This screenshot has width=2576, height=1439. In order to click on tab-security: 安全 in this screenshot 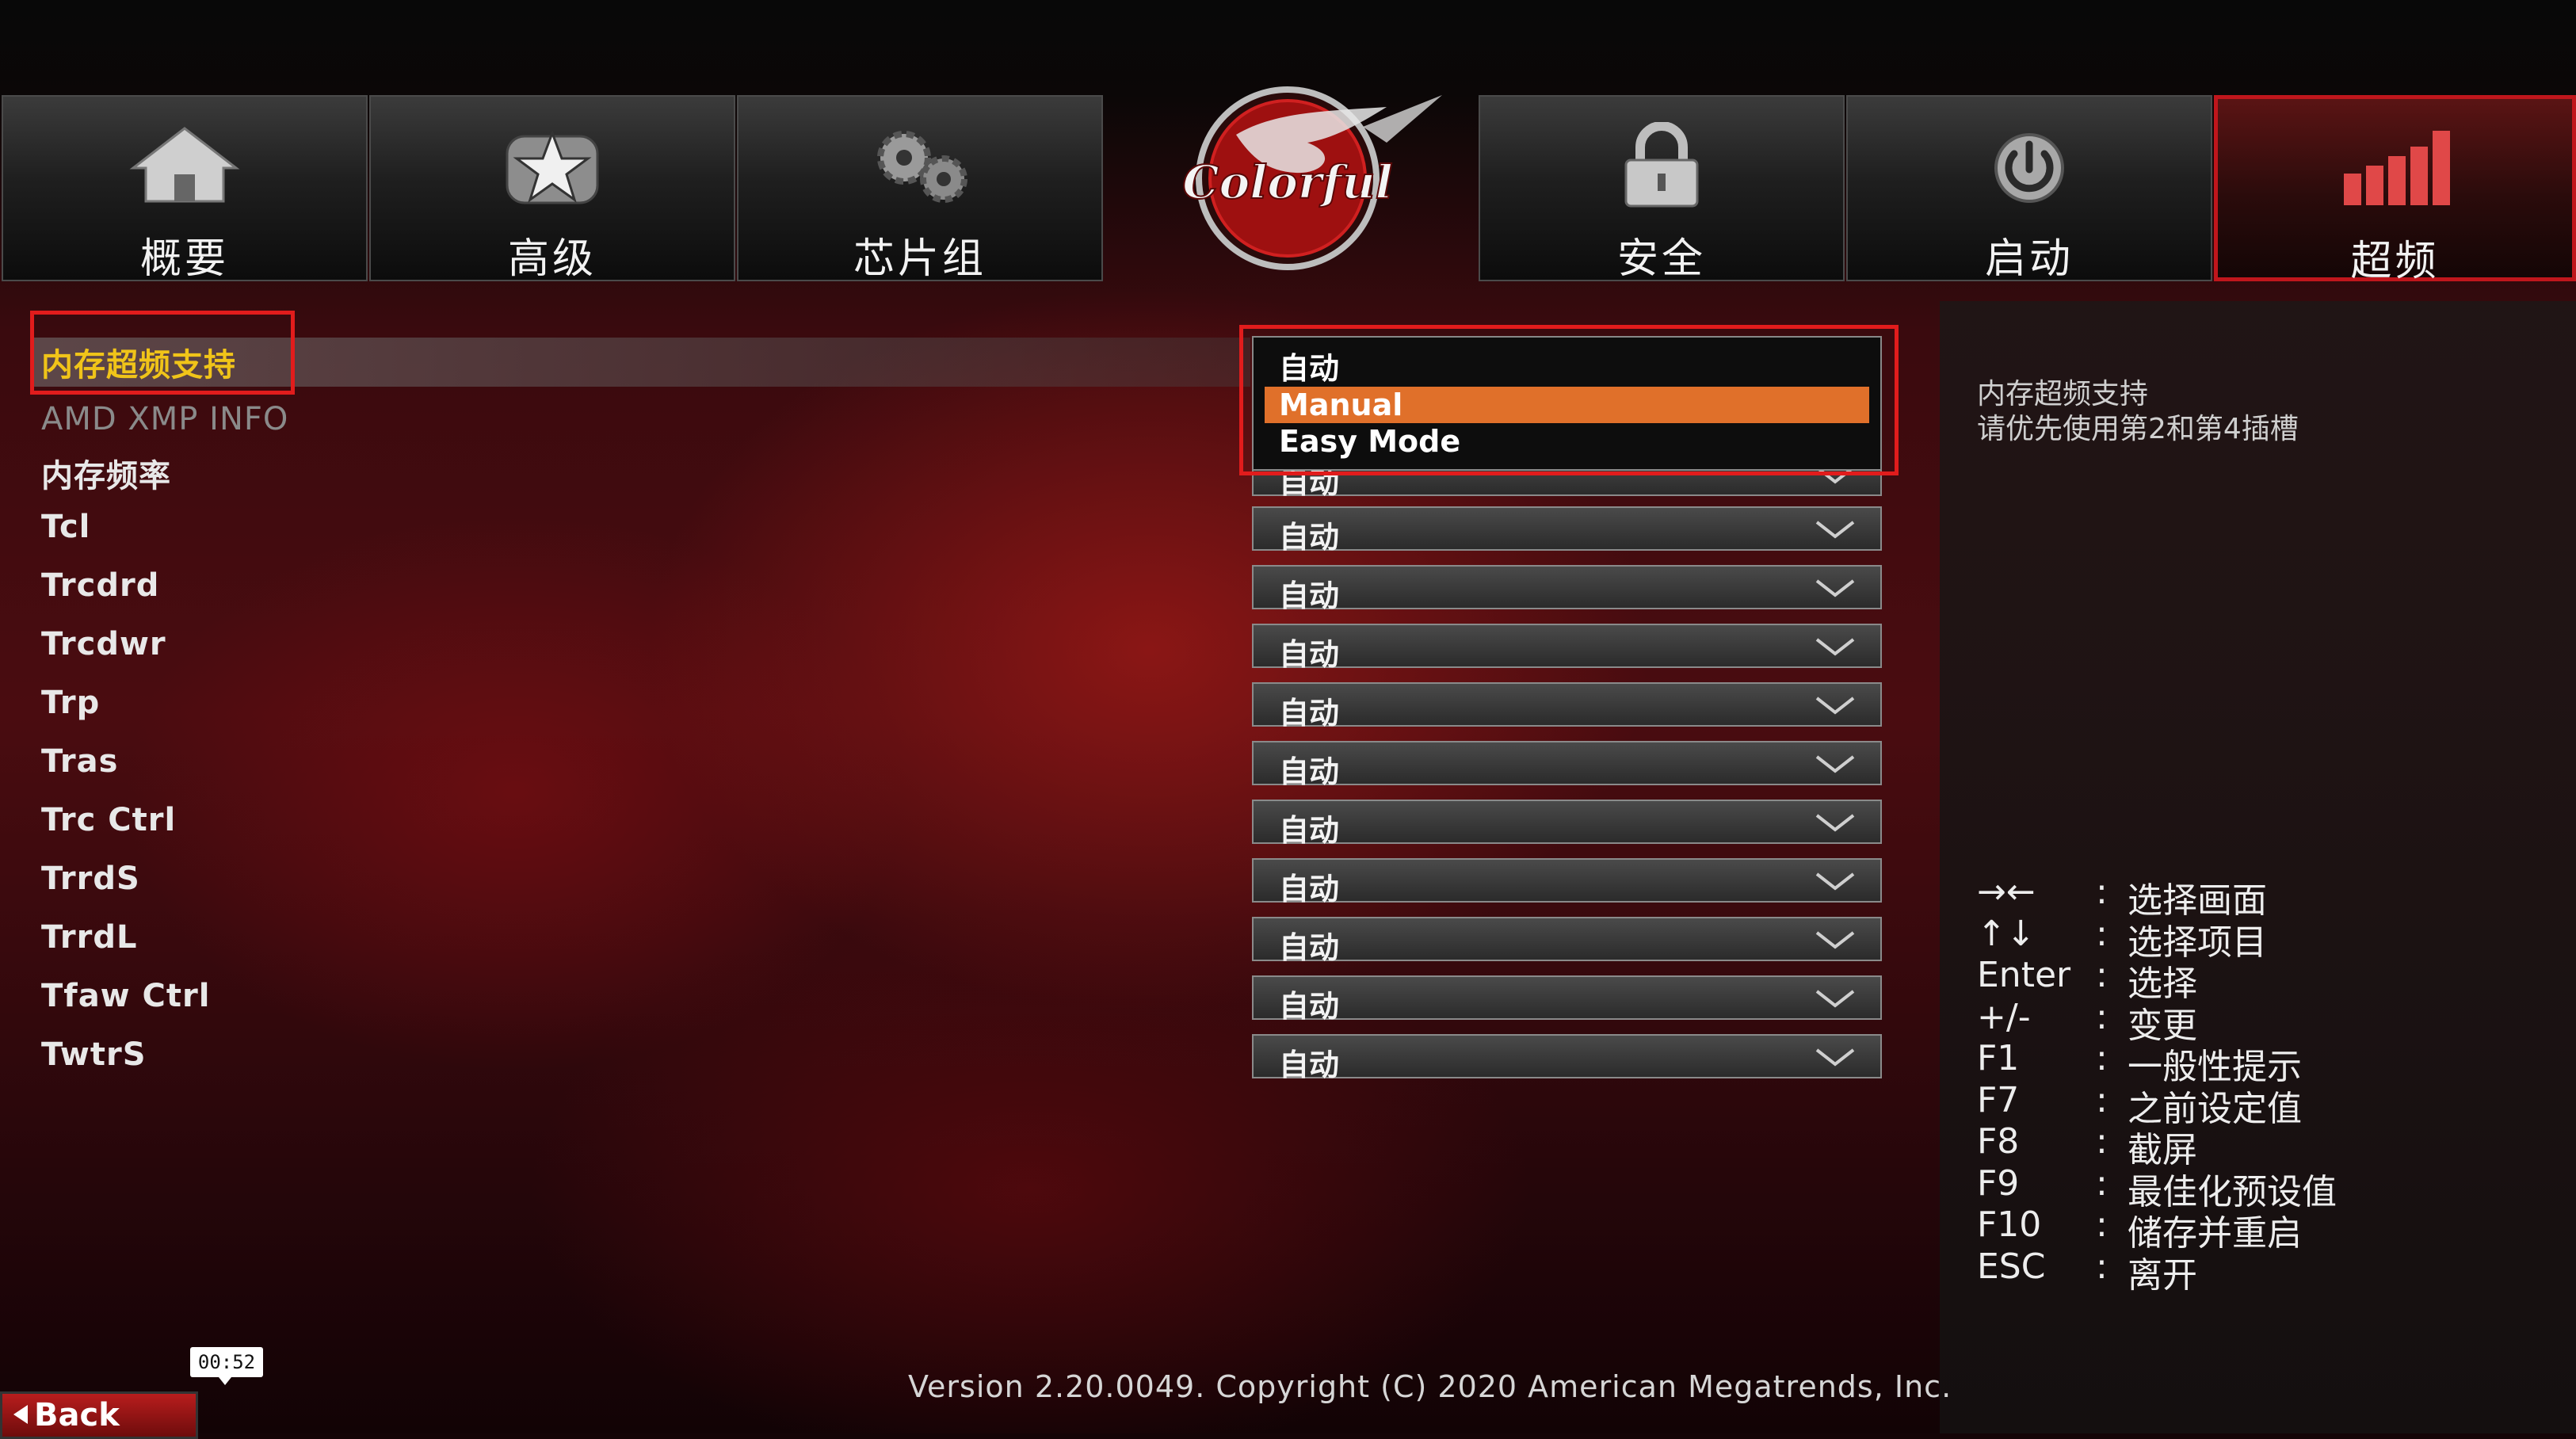, I will do `click(1662, 189)`.